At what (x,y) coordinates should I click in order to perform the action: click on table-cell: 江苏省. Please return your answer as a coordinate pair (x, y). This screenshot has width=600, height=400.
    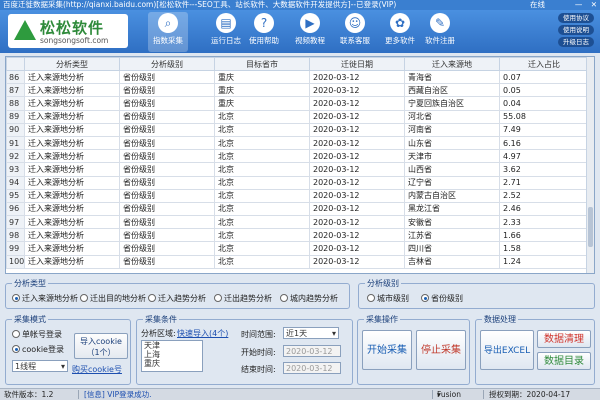
    Looking at the image, I should click on (452, 235).